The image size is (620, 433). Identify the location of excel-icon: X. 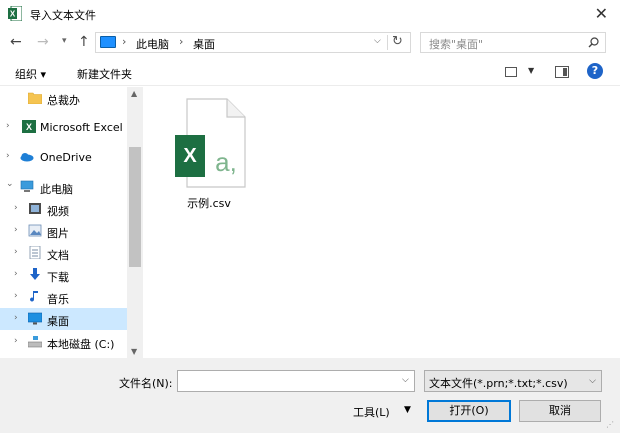
(29, 126).